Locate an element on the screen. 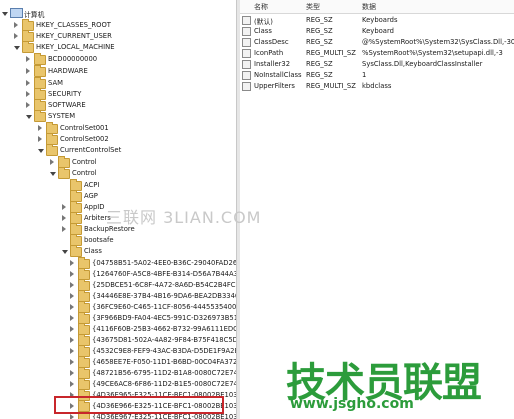 The width and height of the screenshot is (514, 419). value-data: %SystemRoot%\System32\setupapi.dll,-3 is located at coordinates (432, 53).